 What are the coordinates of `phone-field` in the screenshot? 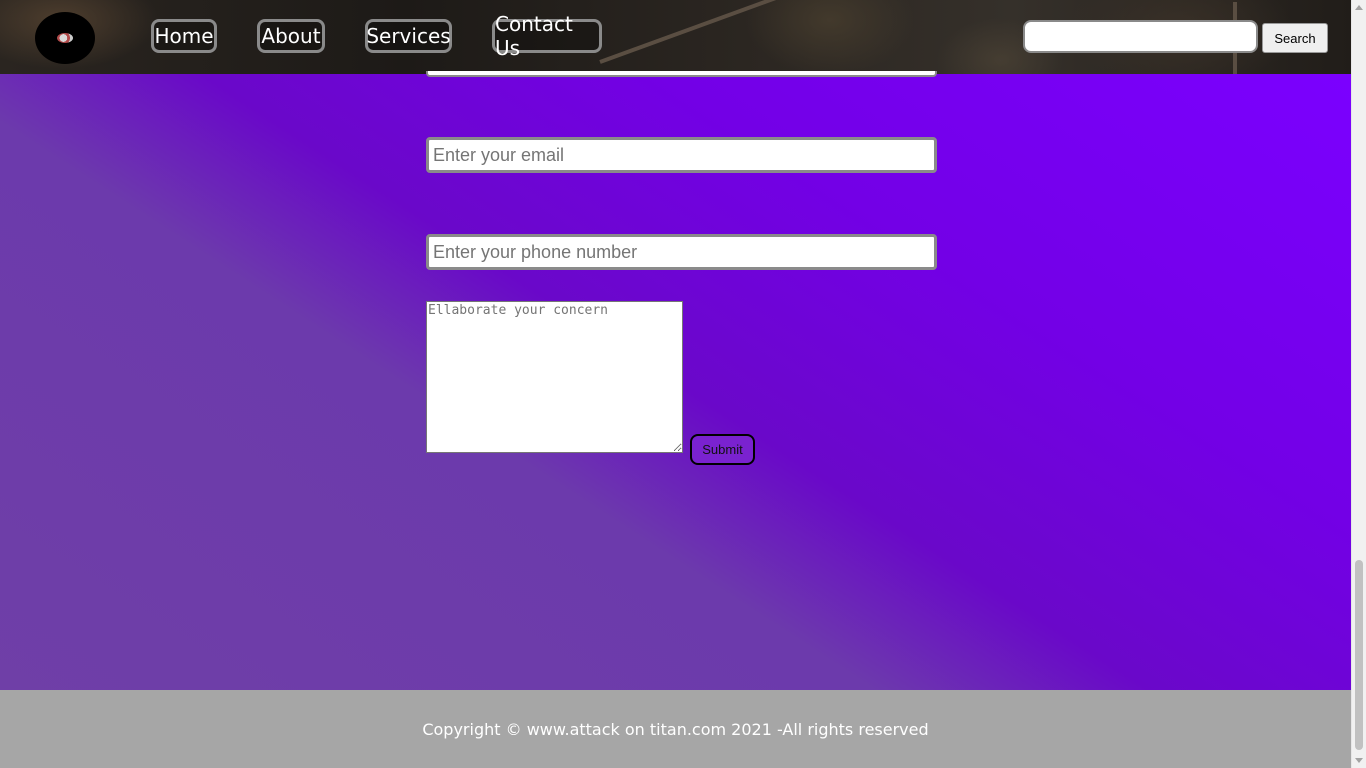 It's located at (681, 252).